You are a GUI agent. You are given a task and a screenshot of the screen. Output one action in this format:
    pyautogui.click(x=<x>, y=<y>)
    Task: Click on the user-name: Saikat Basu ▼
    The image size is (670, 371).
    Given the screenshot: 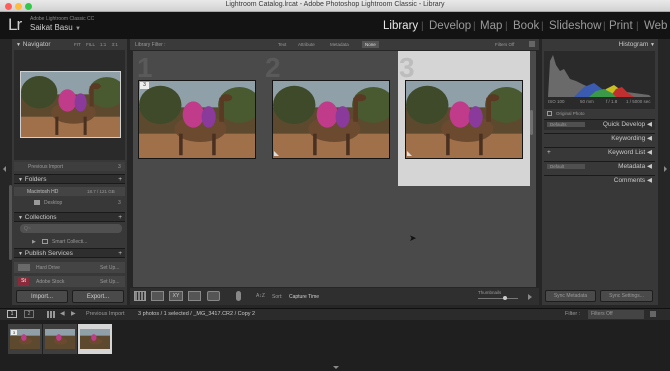 What is the action you would take?
    pyautogui.click(x=55, y=27)
    